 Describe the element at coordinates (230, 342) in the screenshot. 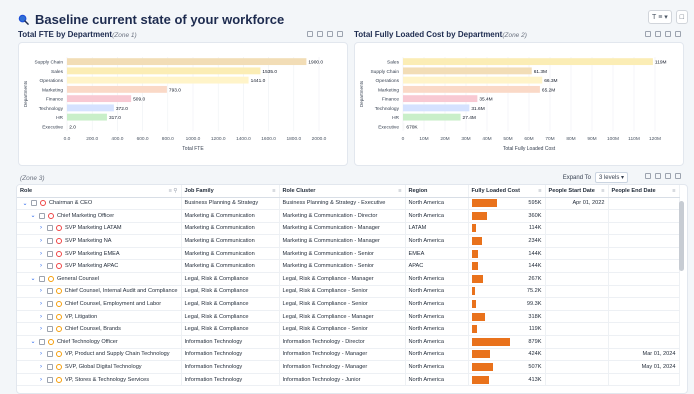

I see `job-family-cell: Information Technology` at that location.